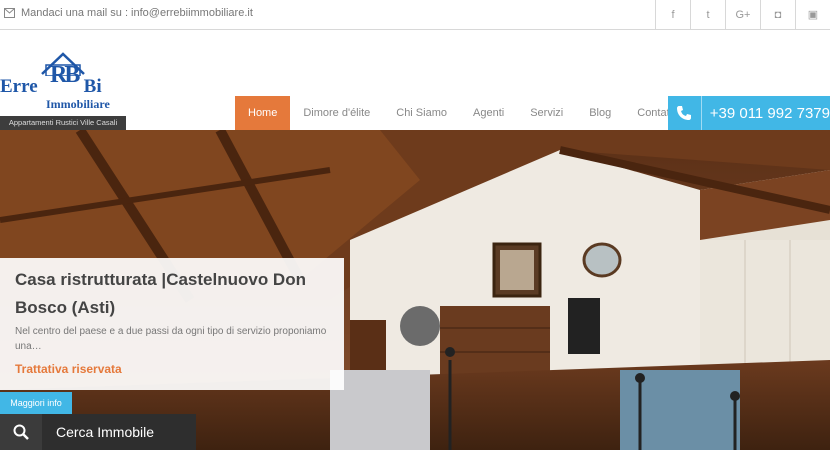 The image size is (830, 460). I want to click on nav-item-home: Home, so click(263, 113).